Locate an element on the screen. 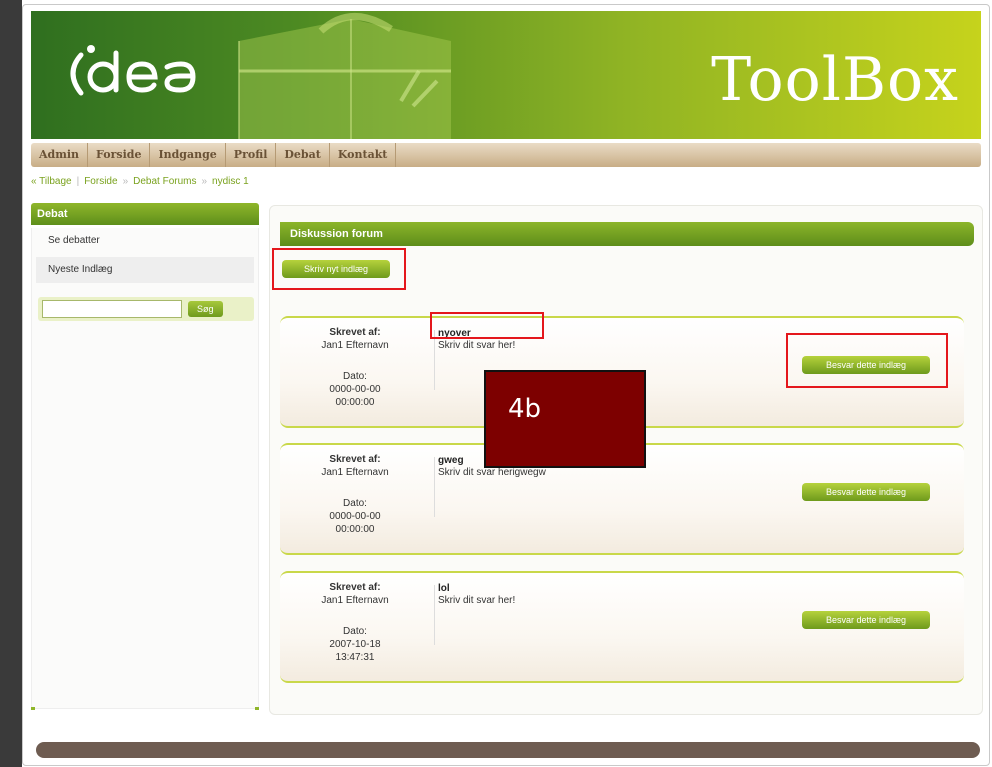 The width and height of the screenshot is (992, 767). sidebar-search: Søg is located at coordinates (146, 309).